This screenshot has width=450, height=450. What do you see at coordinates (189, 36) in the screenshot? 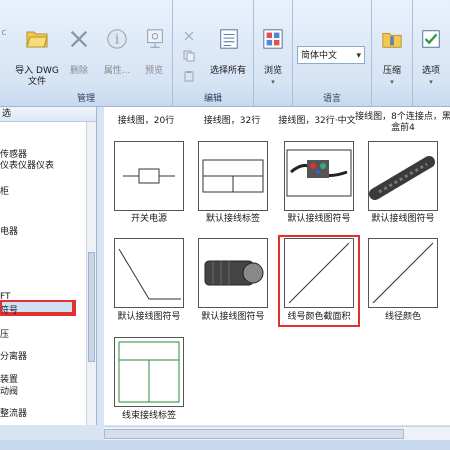
I see `cut-icon` at bounding box center [189, 36].